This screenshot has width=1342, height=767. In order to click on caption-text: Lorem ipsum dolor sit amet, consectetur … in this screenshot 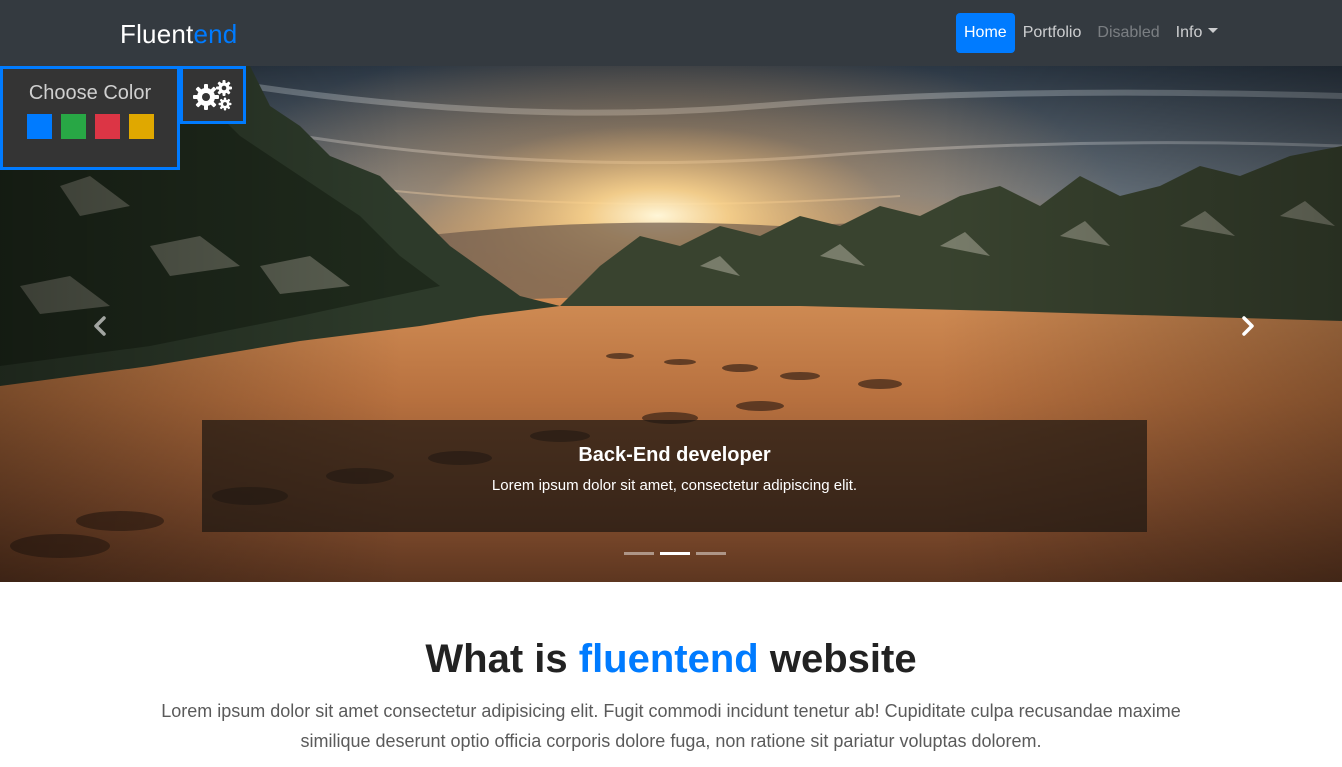, I will do `click(674, 485)`.